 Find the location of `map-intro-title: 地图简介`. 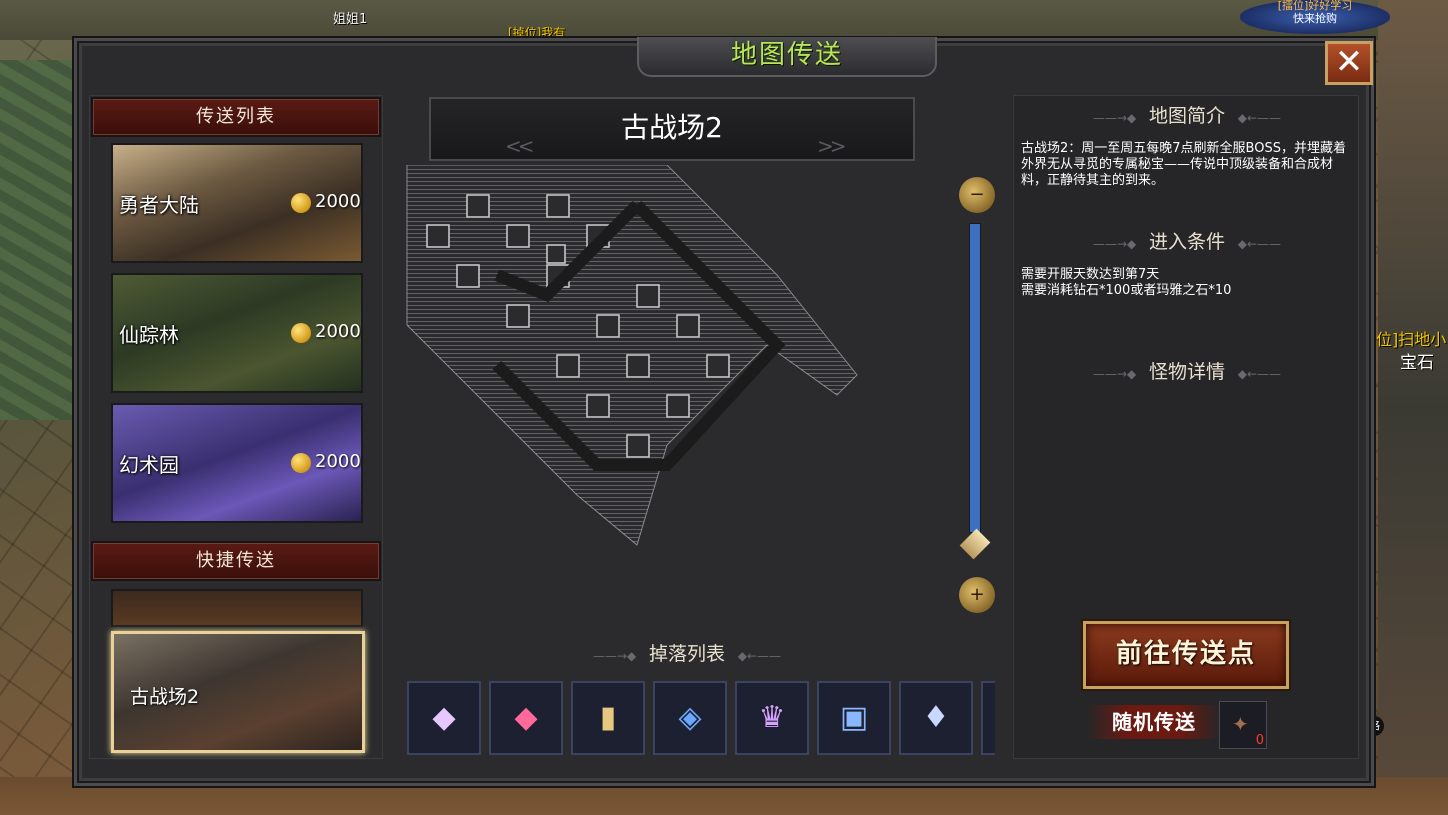

map-intro-title: 地图简介 is located at coordinates (1186, 116).